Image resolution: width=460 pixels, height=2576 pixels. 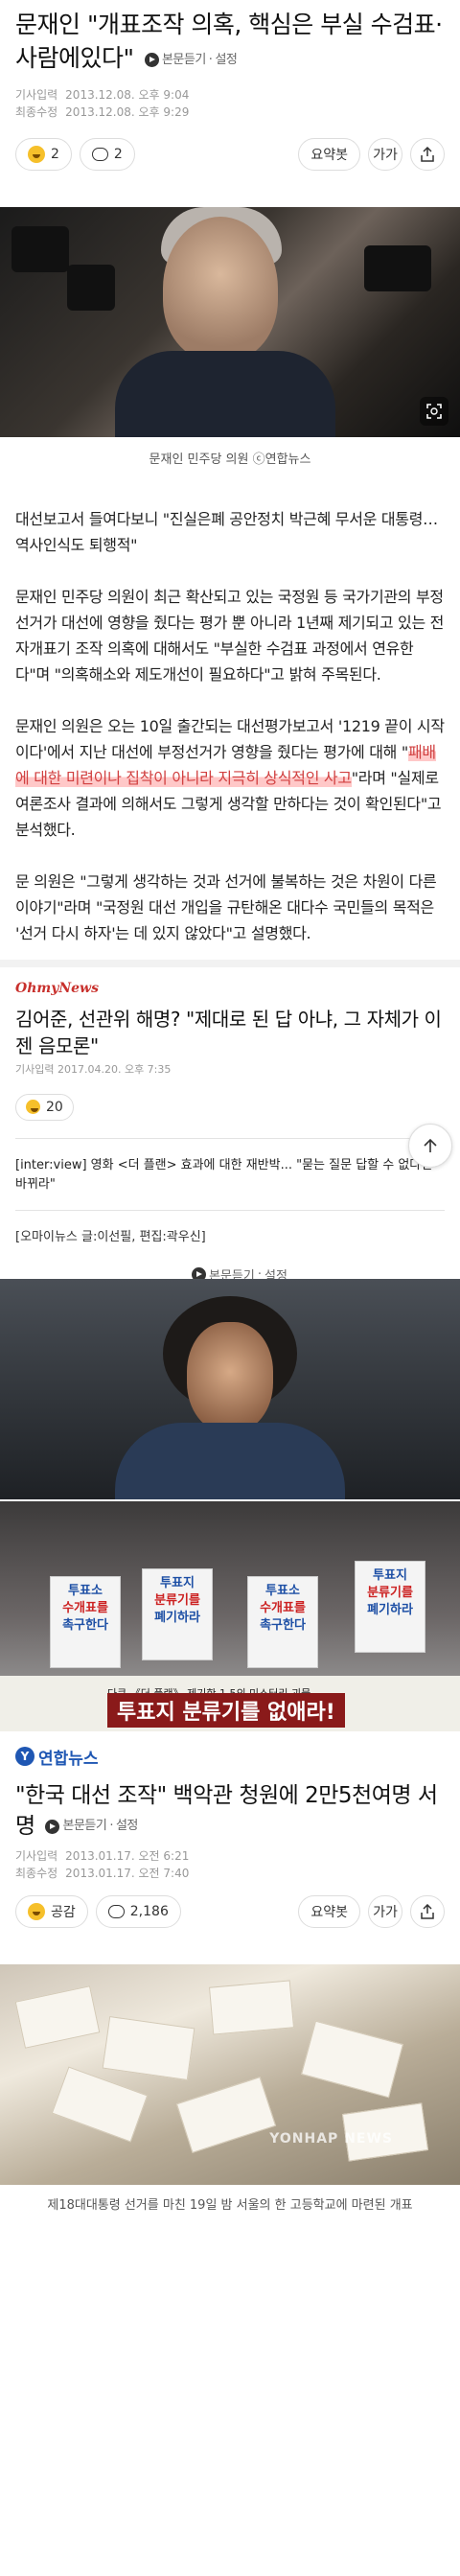 I want to click on ballot-photo: YONHAP NEWS, so click(x=230, y=2074).